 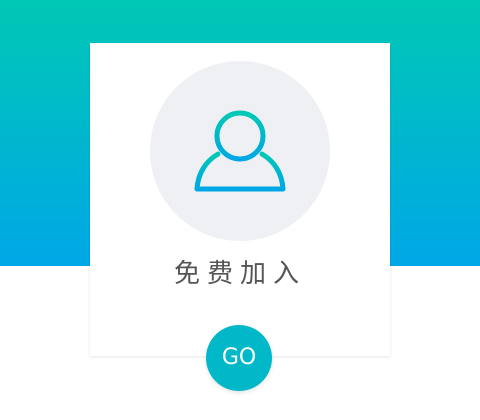 What do you see at coordinates (239, 358) in the screenshot?
I see `go-button: GO` at bounding box center [239, 358].